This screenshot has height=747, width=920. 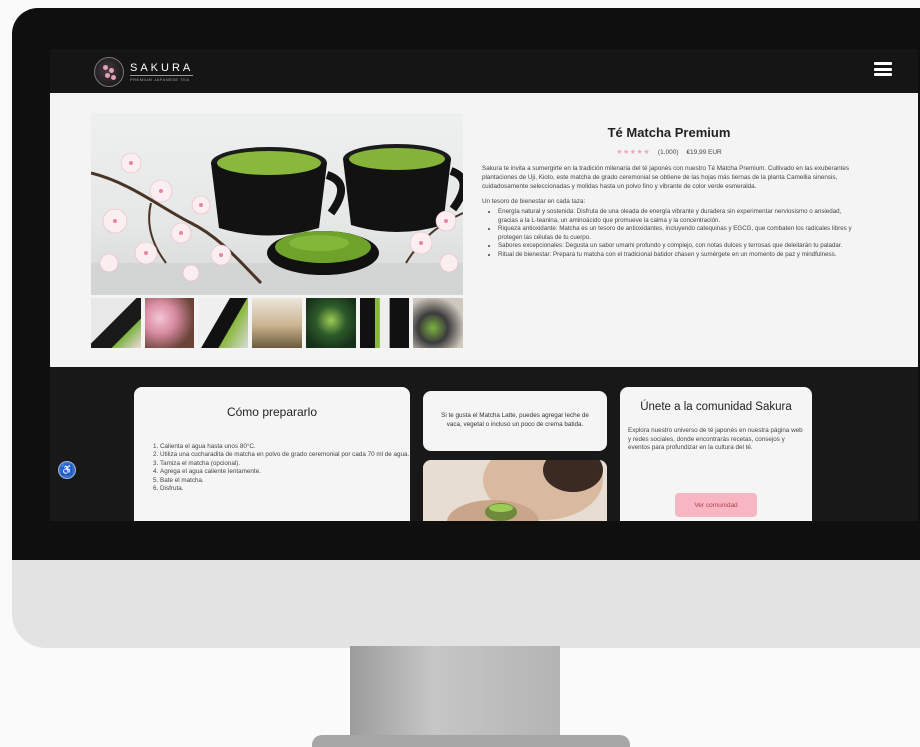 What do you see at coordinates (484, 71) in the screenshot?
I see `top-navbar: SAKURA PREMIUM JAPANESE TEA` at bounding box center [484, 71].